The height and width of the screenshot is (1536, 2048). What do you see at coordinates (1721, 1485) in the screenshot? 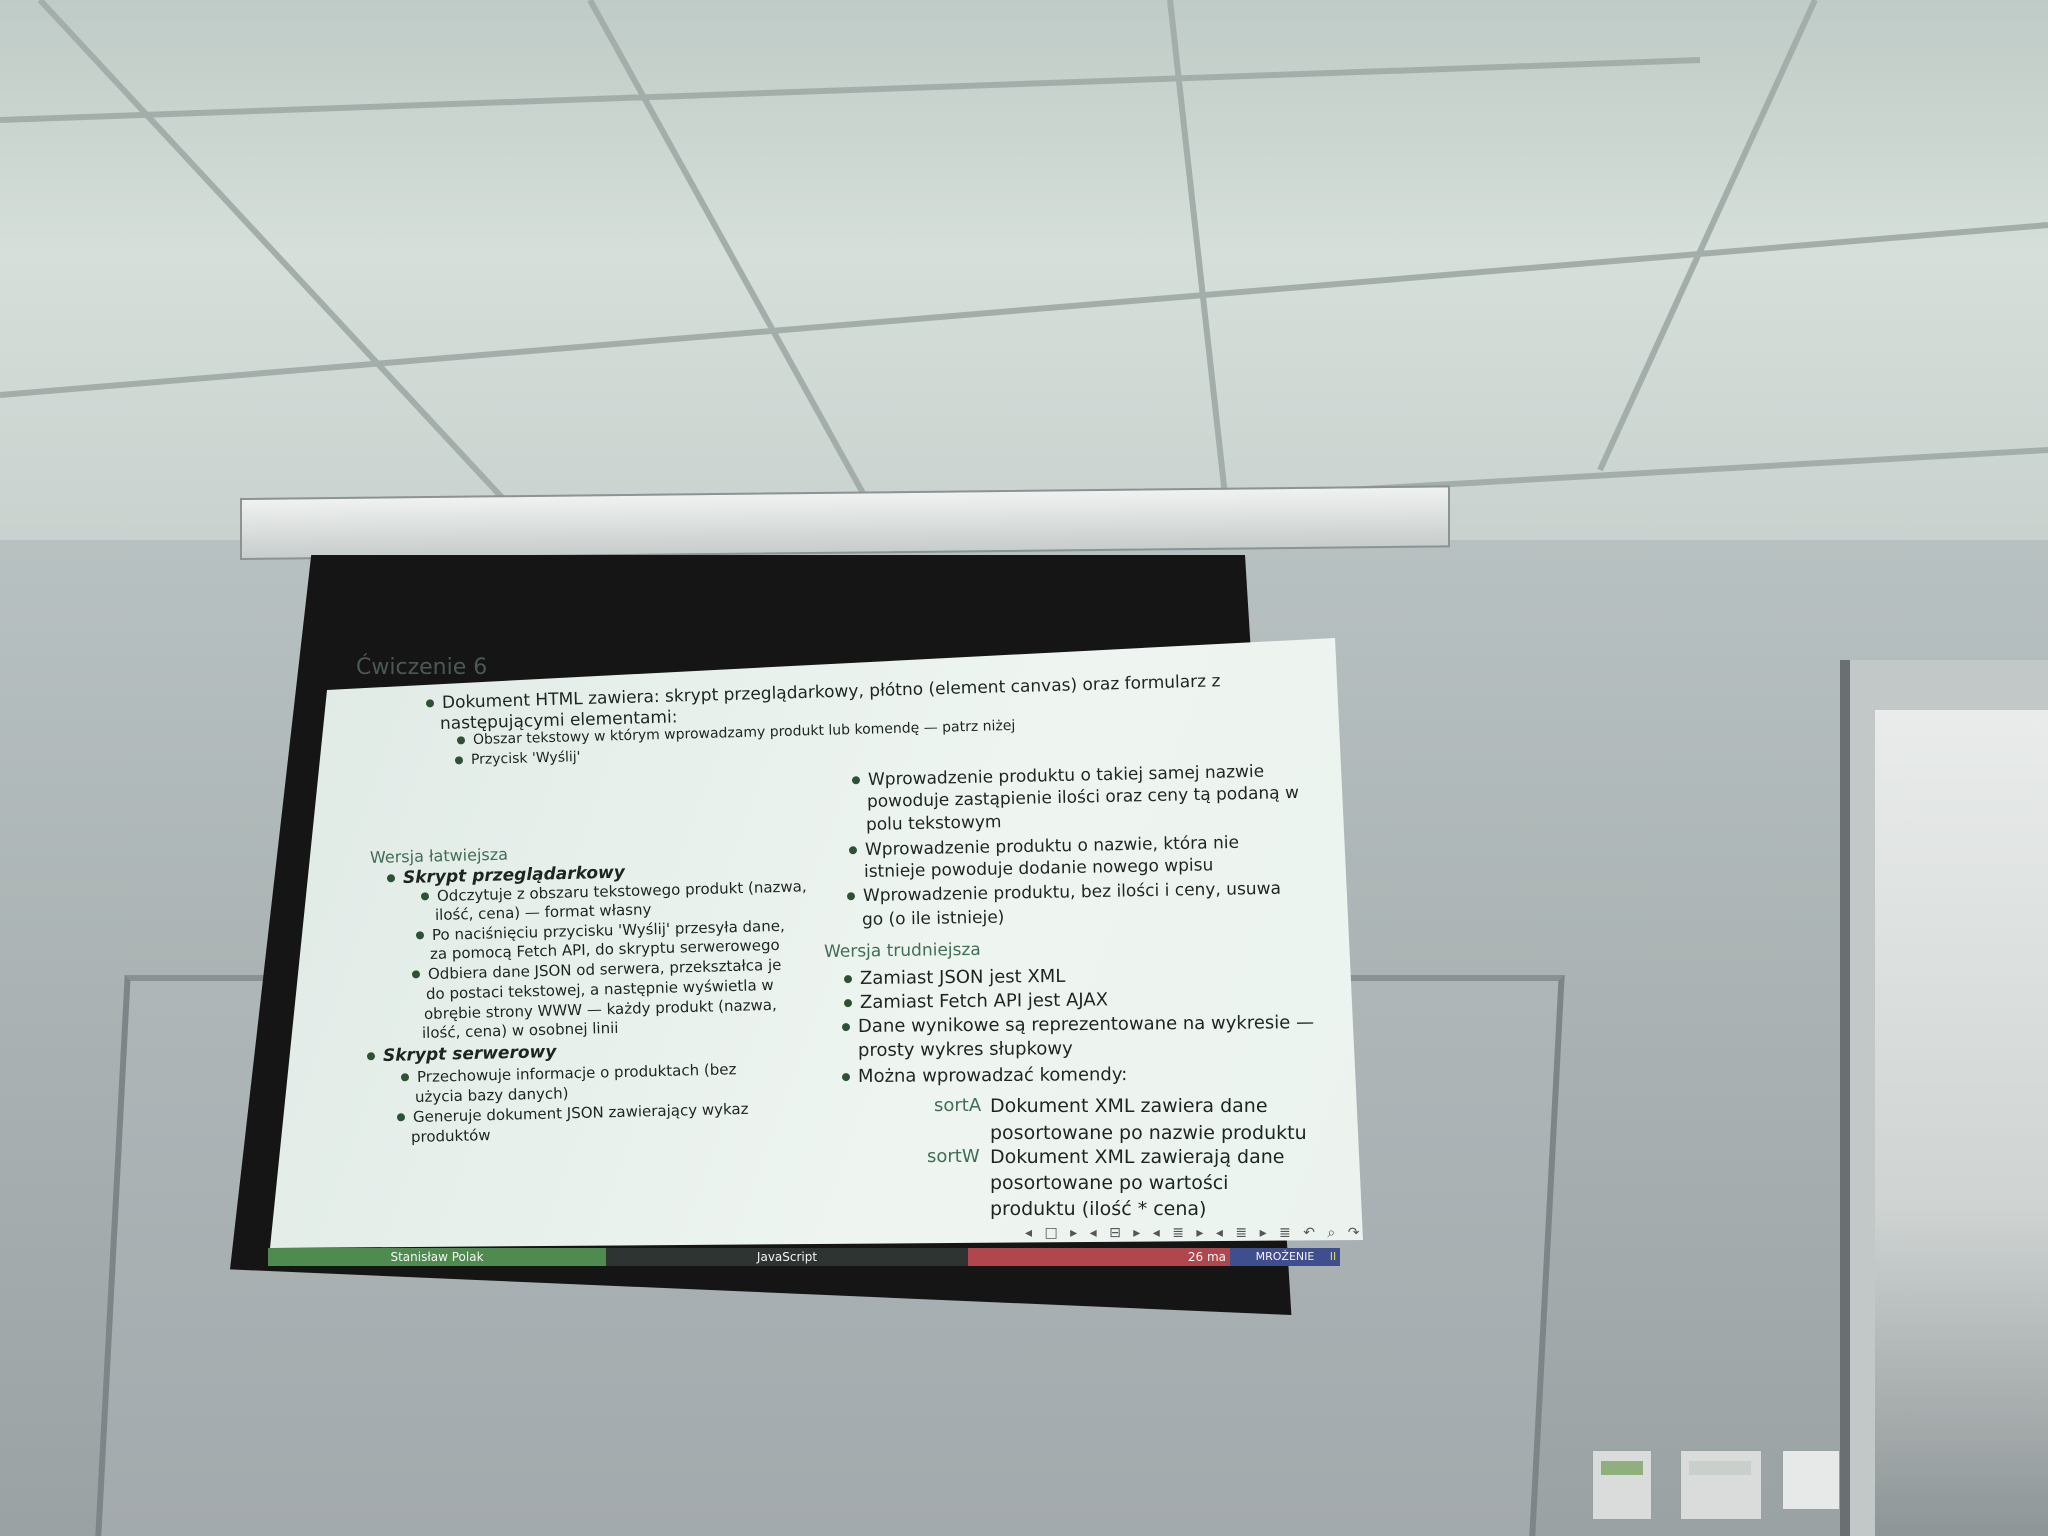
I see `control-panel` at bounding box center [1721, 1485].